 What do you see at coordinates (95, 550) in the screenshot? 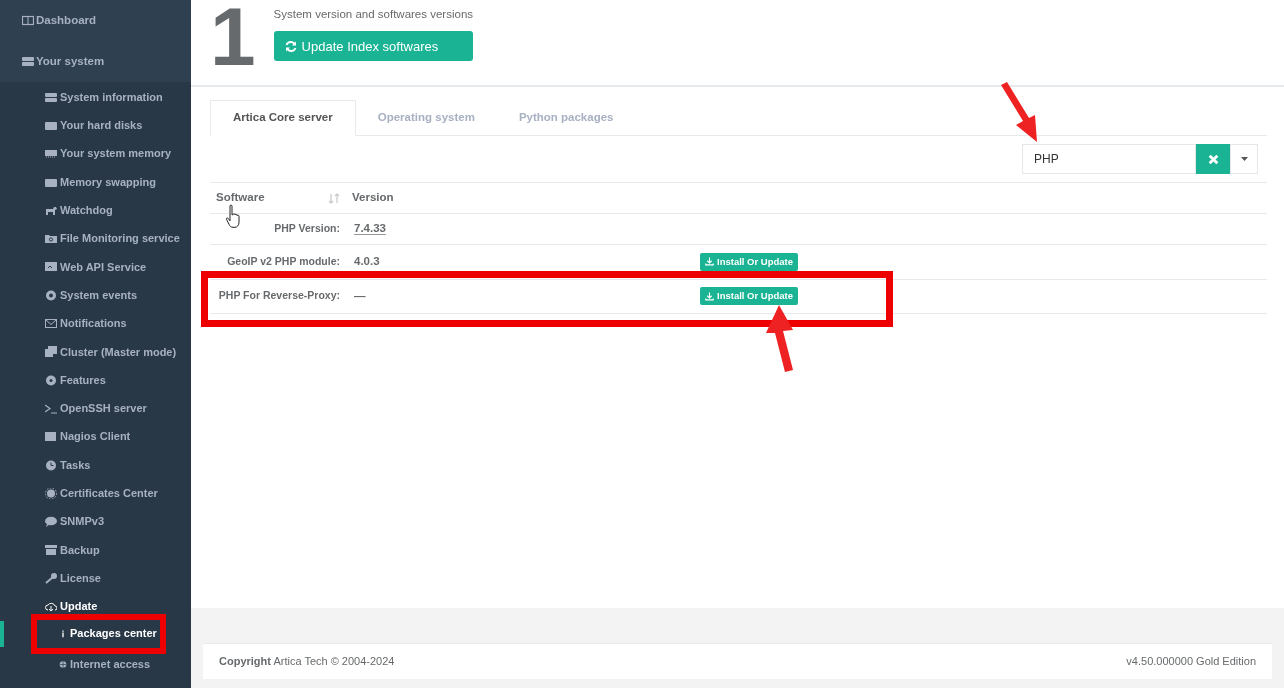
I see `sidebar-item: Backup` at bounding box center [95, 550].